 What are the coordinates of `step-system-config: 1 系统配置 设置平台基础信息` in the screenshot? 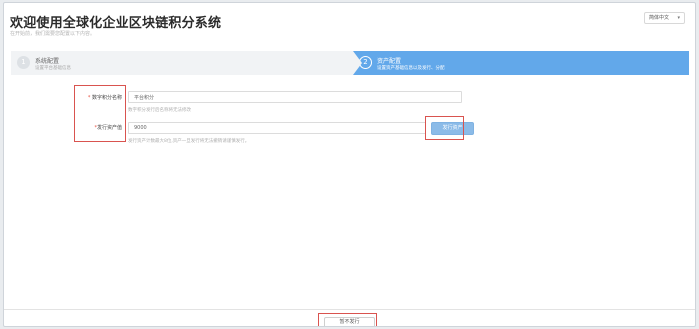 It's located at (186, 63).